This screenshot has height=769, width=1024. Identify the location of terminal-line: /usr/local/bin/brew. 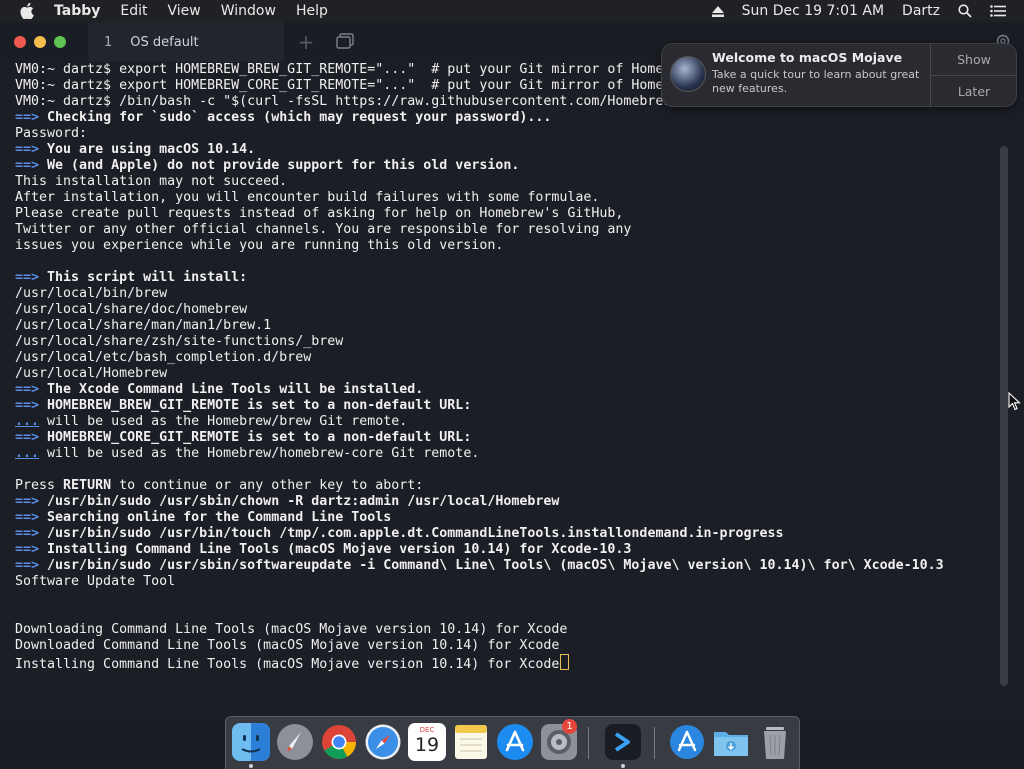
(91, 293).